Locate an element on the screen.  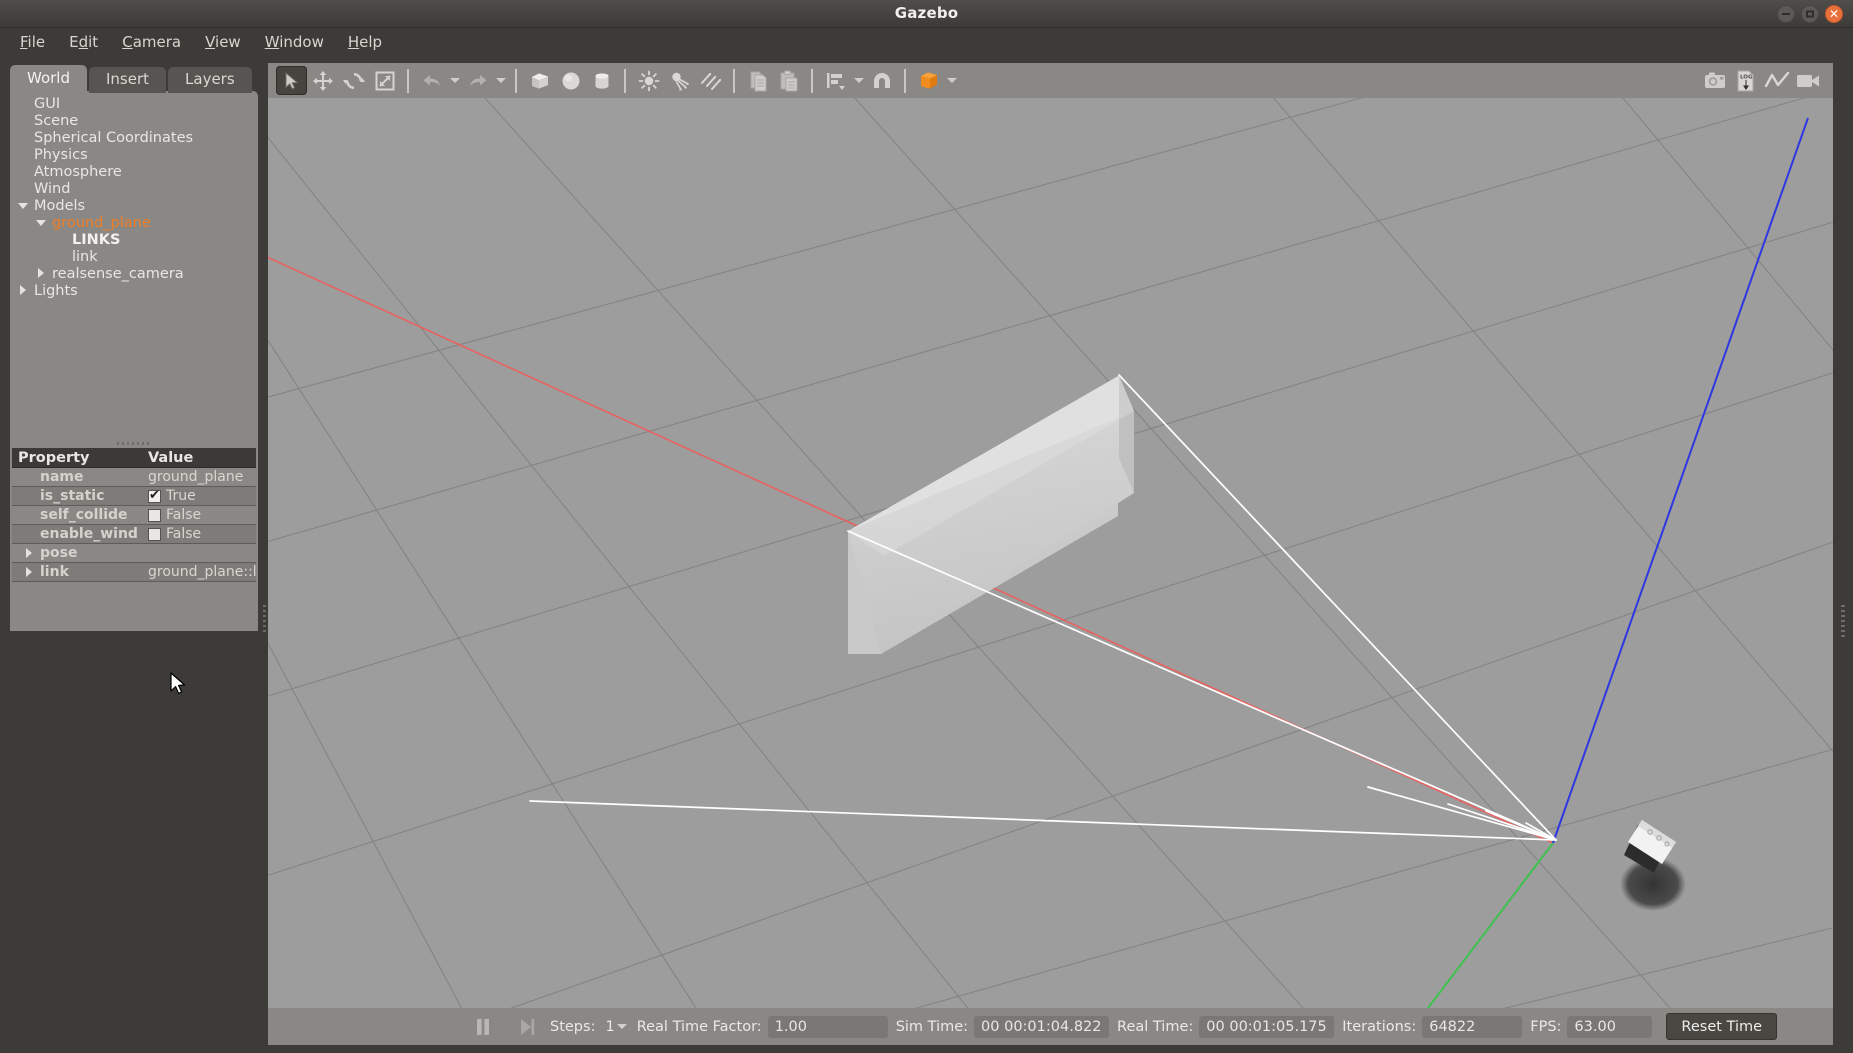
checkbox-is_static is located at coordinates (154, 495).